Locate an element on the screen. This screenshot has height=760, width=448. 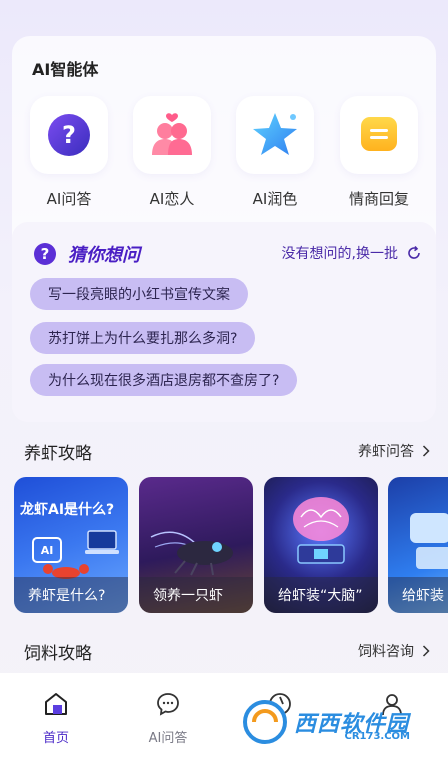
refresh-button: 没有想问的,换一批 is located at coordinates (352, 253).